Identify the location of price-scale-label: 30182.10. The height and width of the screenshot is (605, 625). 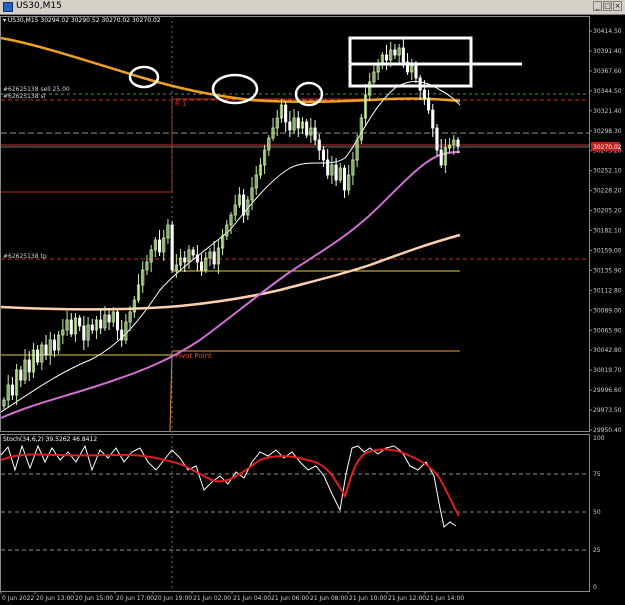
(607, 231).